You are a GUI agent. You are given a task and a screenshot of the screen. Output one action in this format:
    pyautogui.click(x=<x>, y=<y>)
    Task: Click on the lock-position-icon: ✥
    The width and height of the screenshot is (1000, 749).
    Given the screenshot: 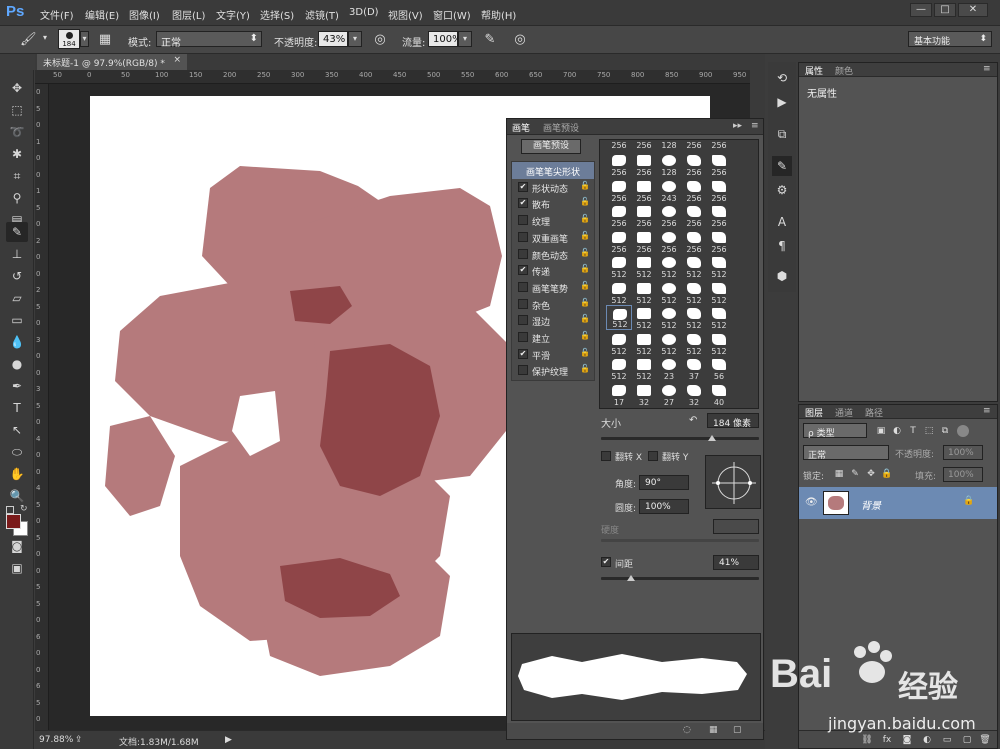 What is the action you would take?
    pyautogui.click(x=871, y=474)
    